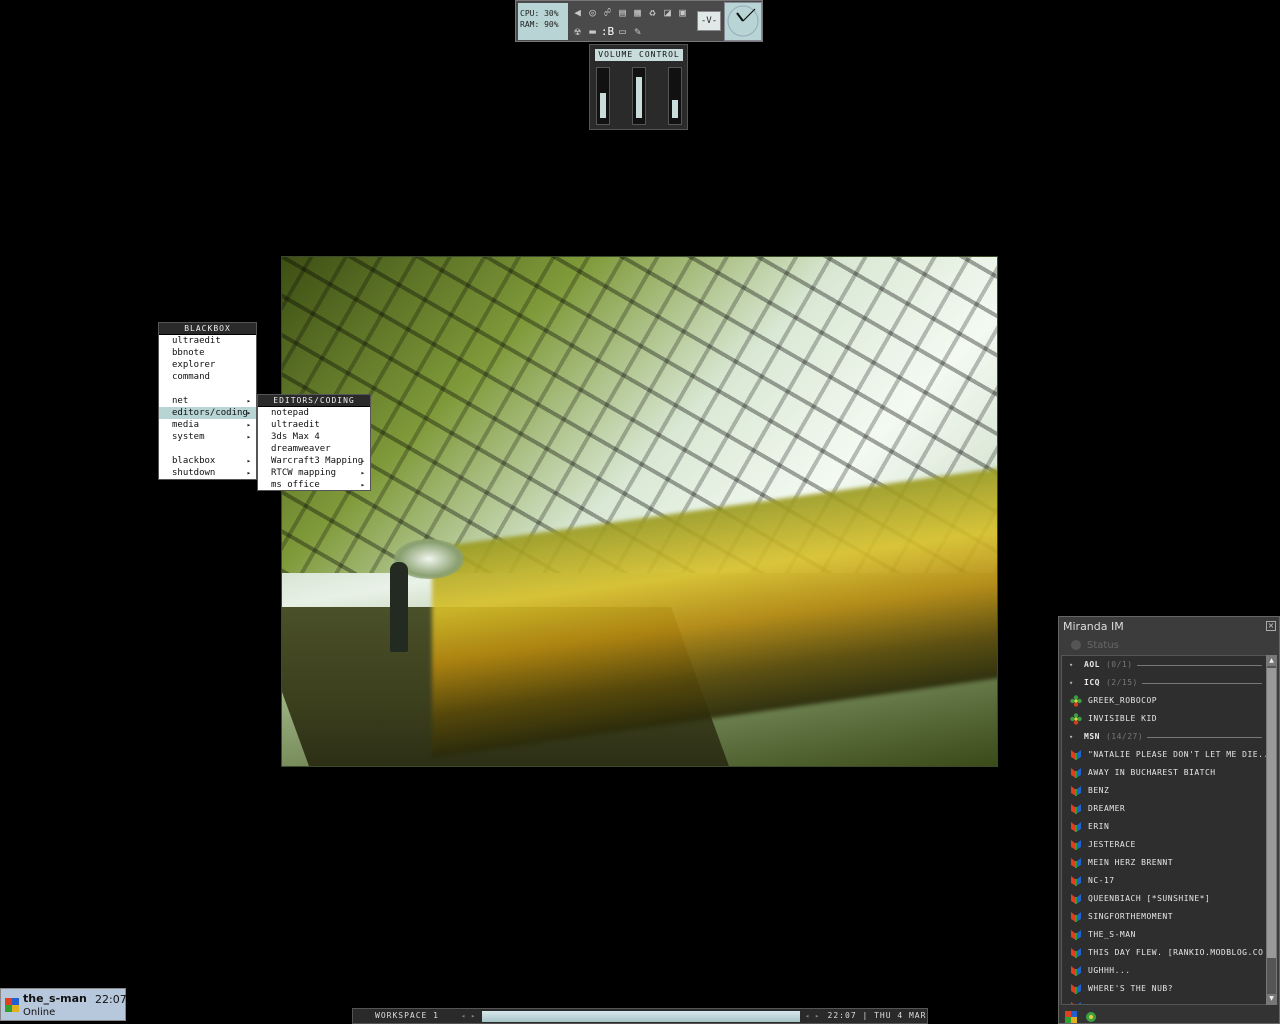  What do you see at coordinates (675, 96) in the screenshot?
I see `volume-slider-right` at bounding box center [675, 96].